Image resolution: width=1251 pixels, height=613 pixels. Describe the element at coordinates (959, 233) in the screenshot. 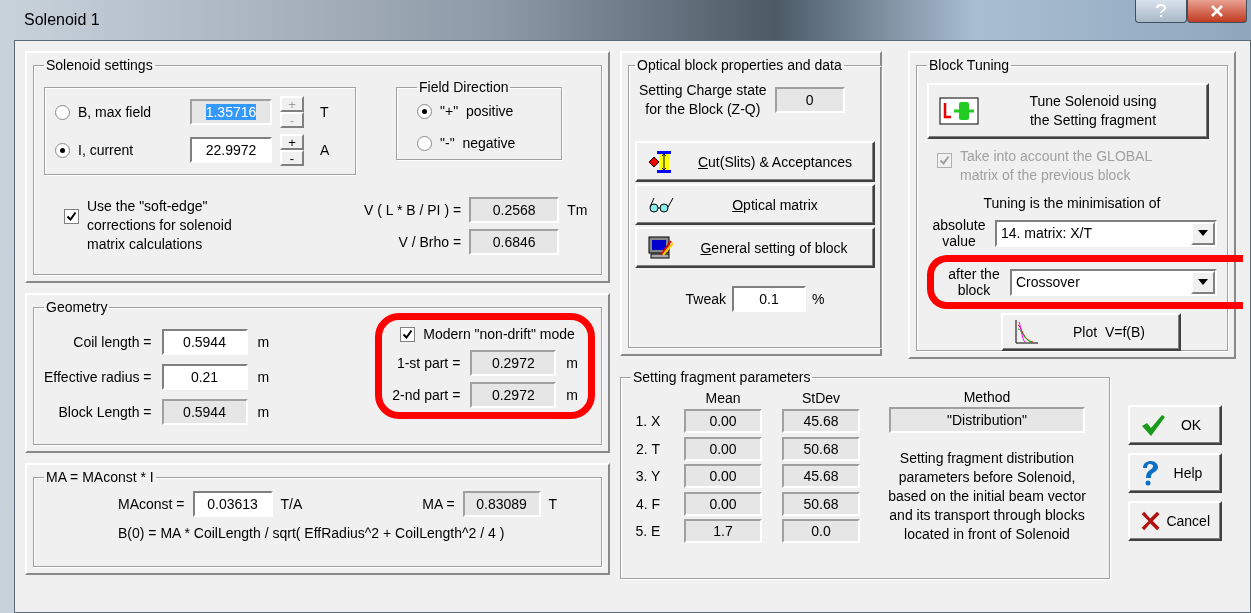

I see `field-label: absolute value` at that location.